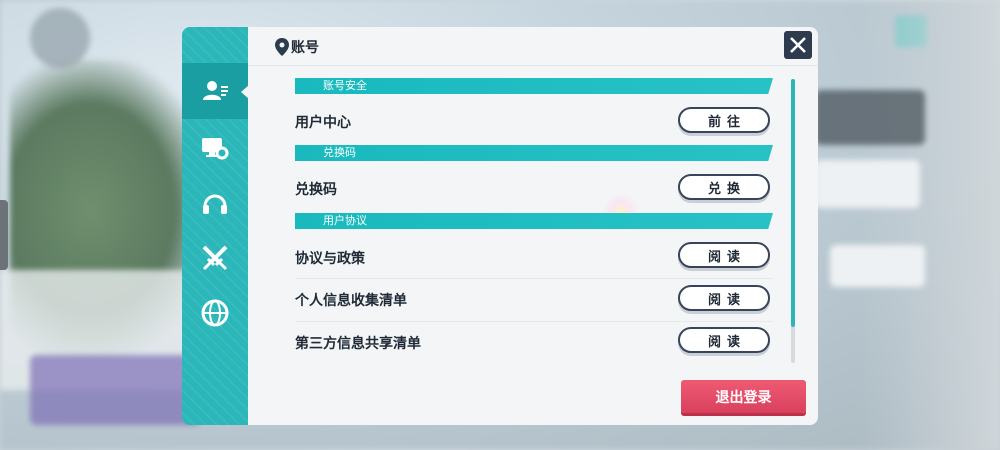  Describe the element at coordinates (115, 390) in the screenshot. I see `background-card` at that location.